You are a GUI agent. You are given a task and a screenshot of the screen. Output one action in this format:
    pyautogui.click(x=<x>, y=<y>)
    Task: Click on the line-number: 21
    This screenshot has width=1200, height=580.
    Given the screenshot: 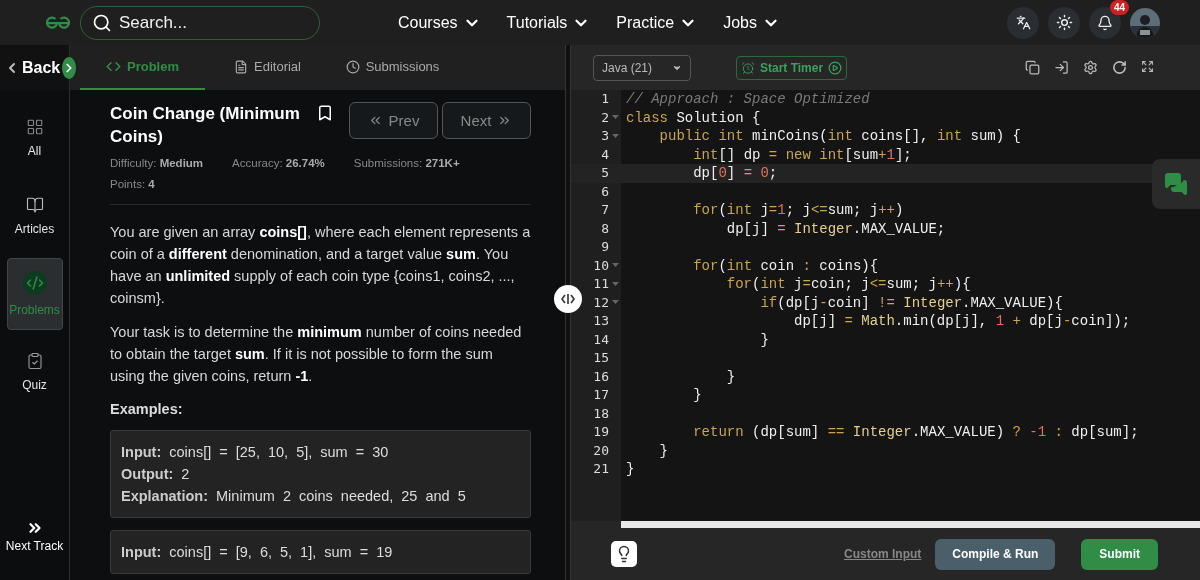 What is the action you would take?
    pyautogui.click(x=600, y=469)
    